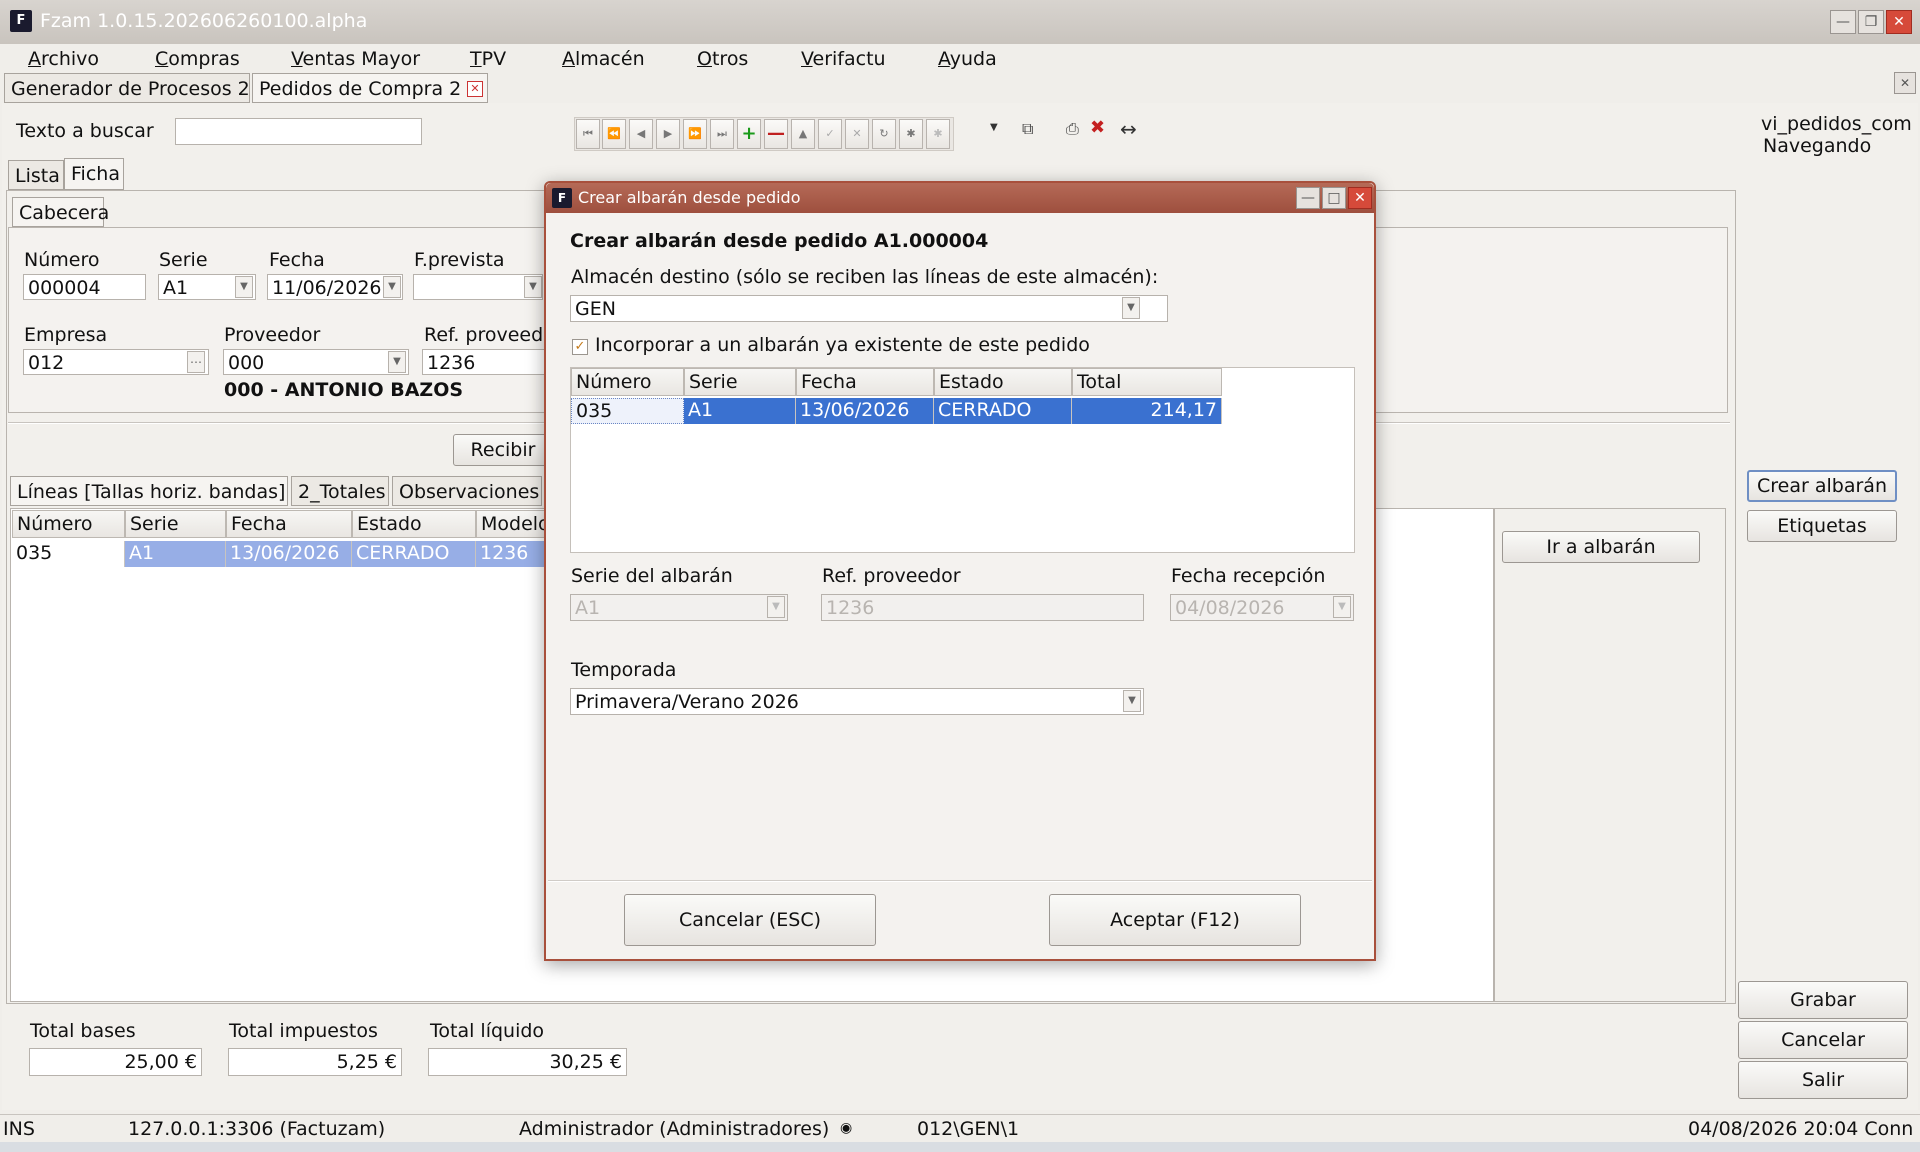  I want to click on cancel-button: Cancelar (ESC), so click(750, 920).